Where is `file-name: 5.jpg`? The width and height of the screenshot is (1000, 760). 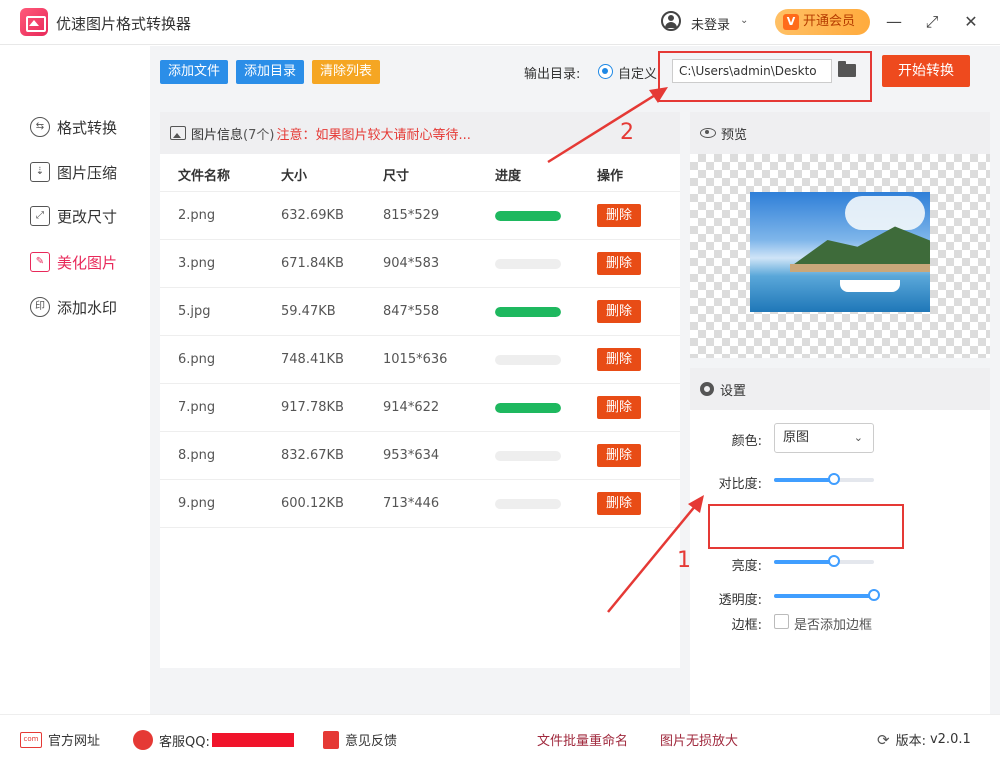
file-name: 5.jpg is located at coordinates (194, 311).